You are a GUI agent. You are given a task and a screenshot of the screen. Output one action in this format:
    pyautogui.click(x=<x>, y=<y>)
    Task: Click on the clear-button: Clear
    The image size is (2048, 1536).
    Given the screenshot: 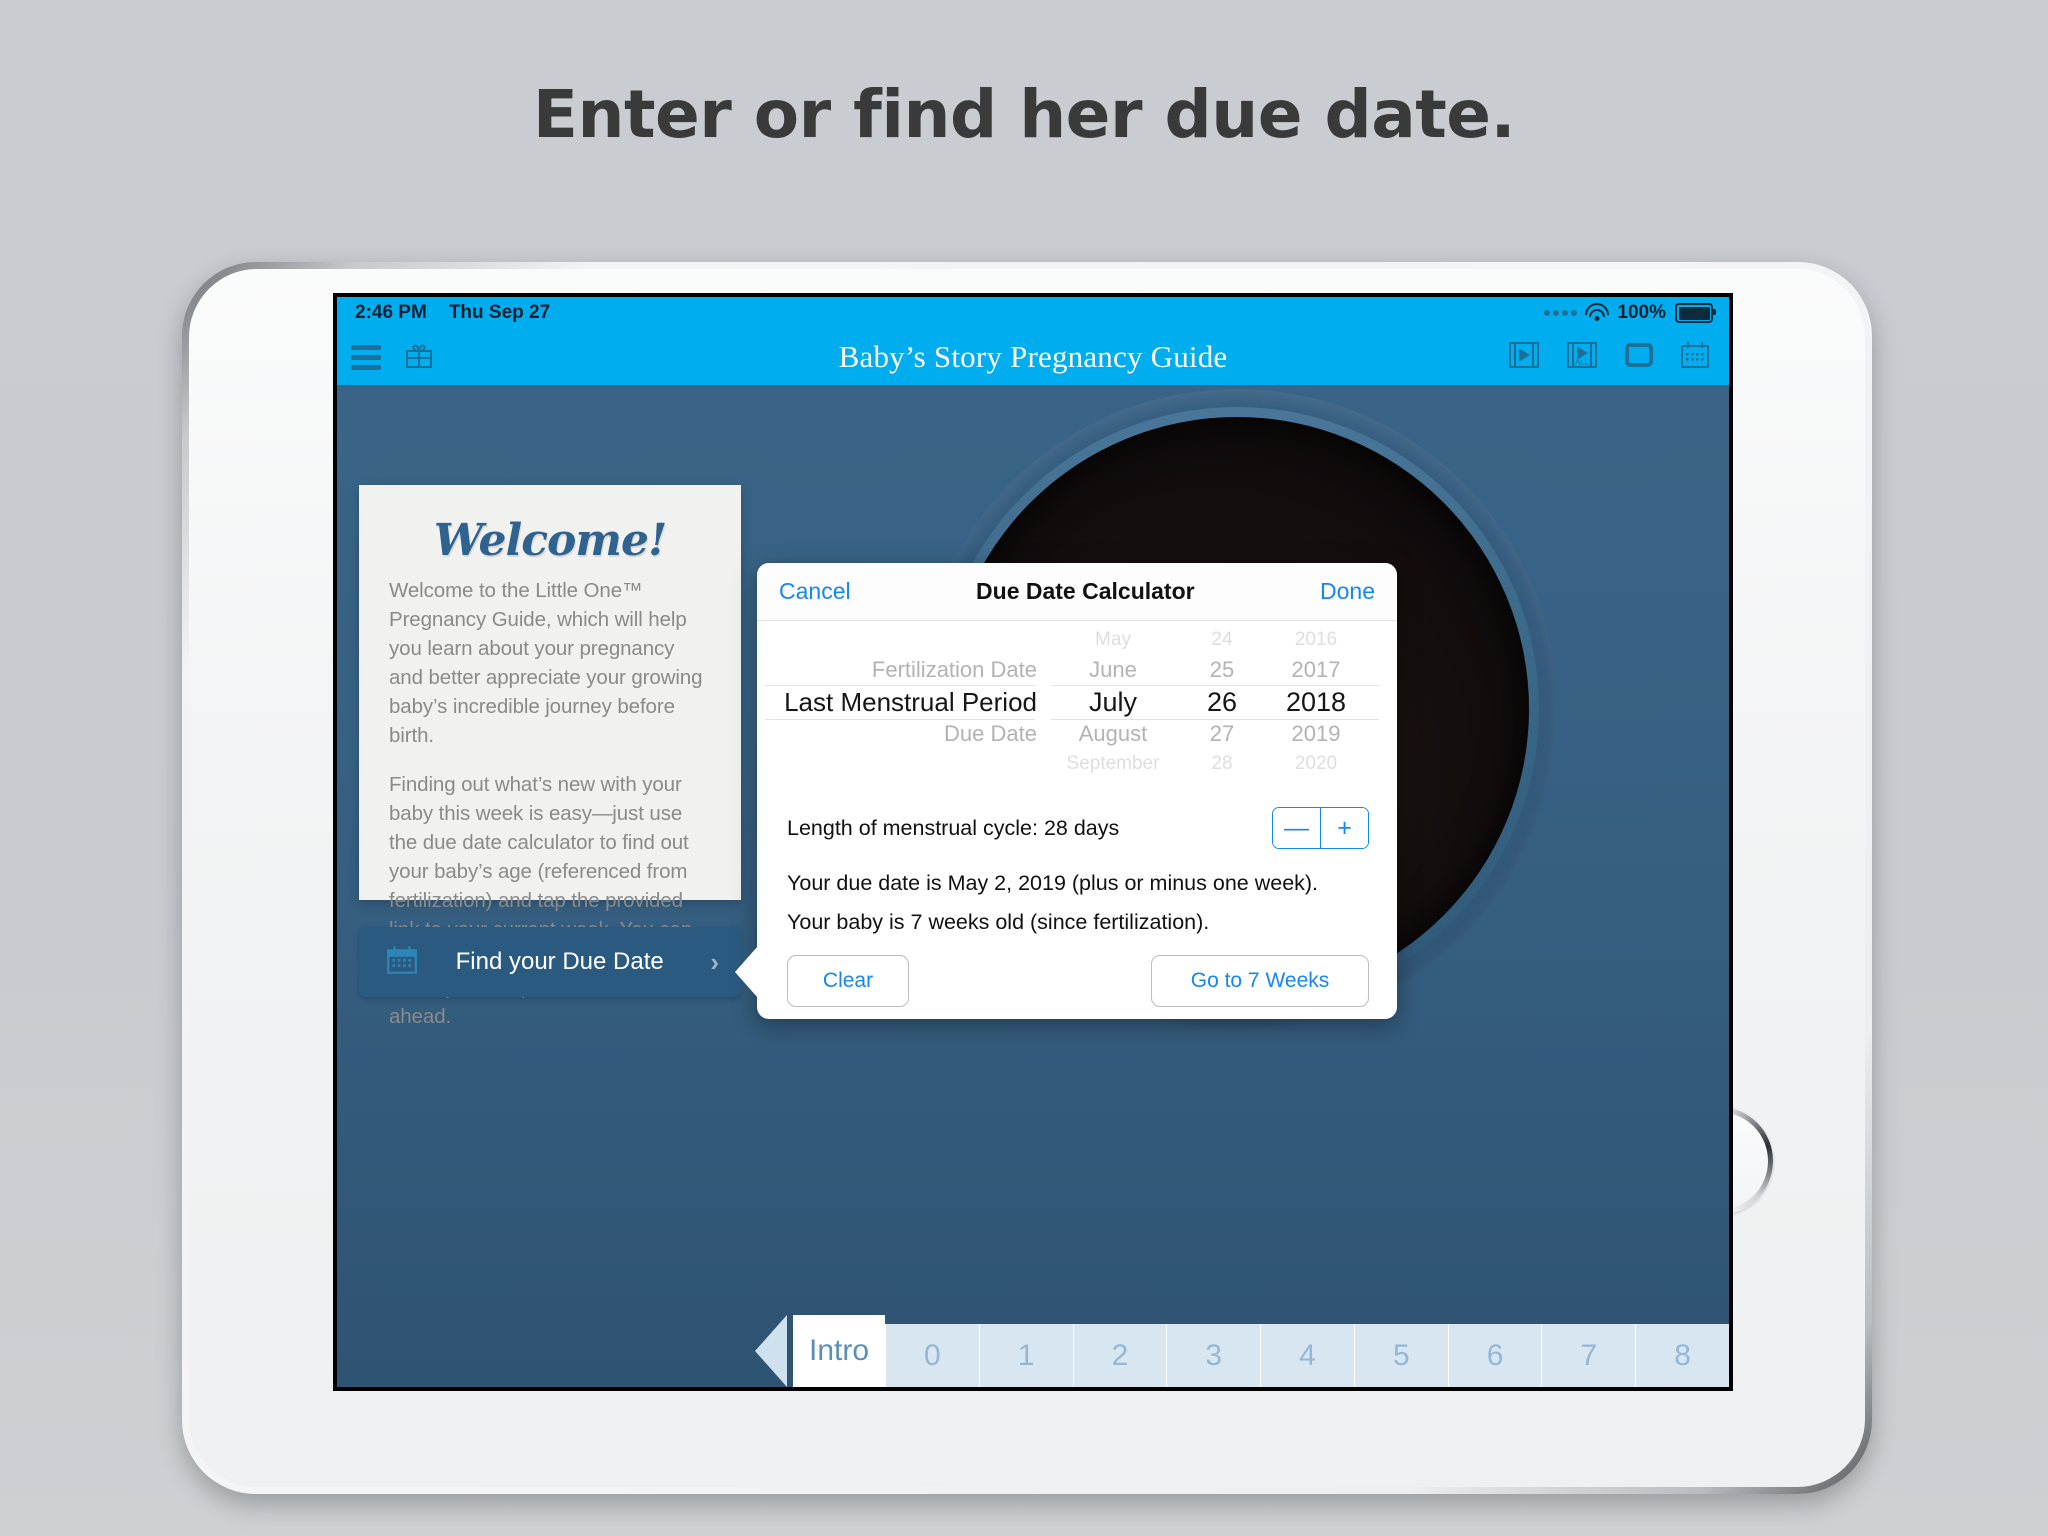 What is the action you would take?
    pyautogui.click(x=848, y=981)
    